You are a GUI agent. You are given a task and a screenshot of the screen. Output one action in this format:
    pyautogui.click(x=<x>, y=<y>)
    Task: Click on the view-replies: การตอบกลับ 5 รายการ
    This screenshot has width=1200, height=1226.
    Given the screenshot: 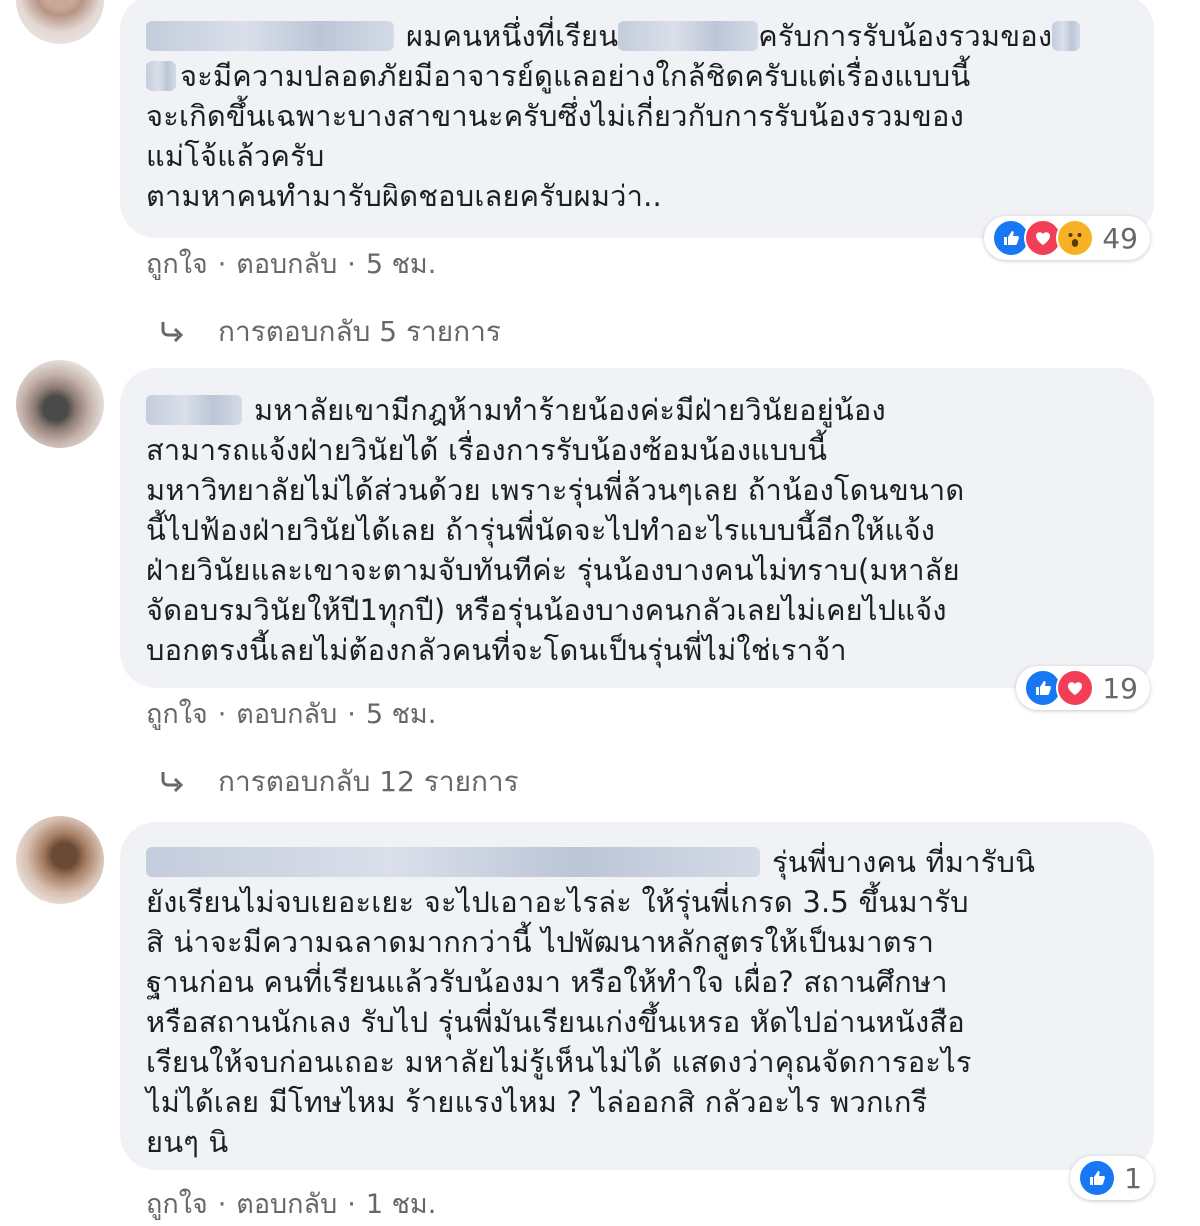 What is the action you would take?
    pyautogui.click(x=330, y=332)
    